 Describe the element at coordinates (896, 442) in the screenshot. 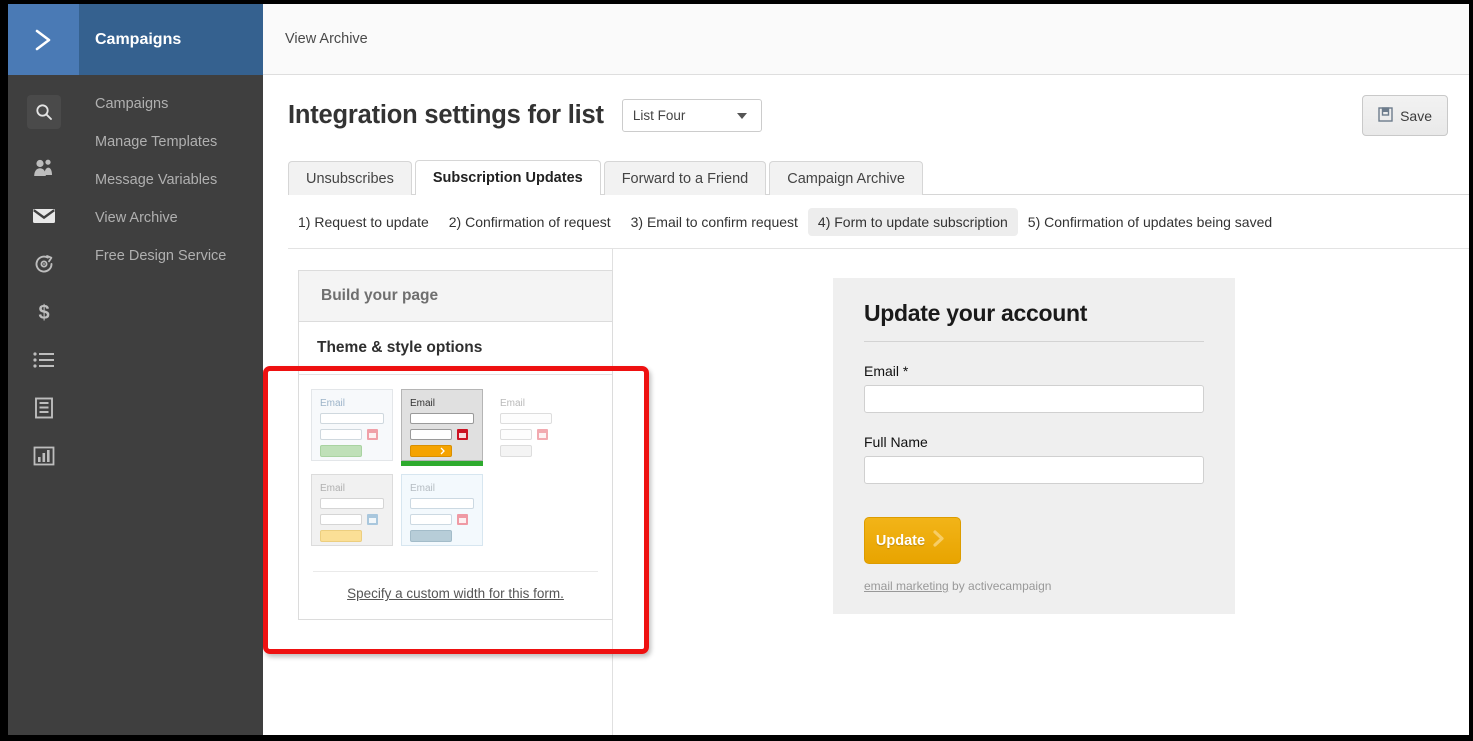

I see `full-name-field-label: Full Name` at that location.